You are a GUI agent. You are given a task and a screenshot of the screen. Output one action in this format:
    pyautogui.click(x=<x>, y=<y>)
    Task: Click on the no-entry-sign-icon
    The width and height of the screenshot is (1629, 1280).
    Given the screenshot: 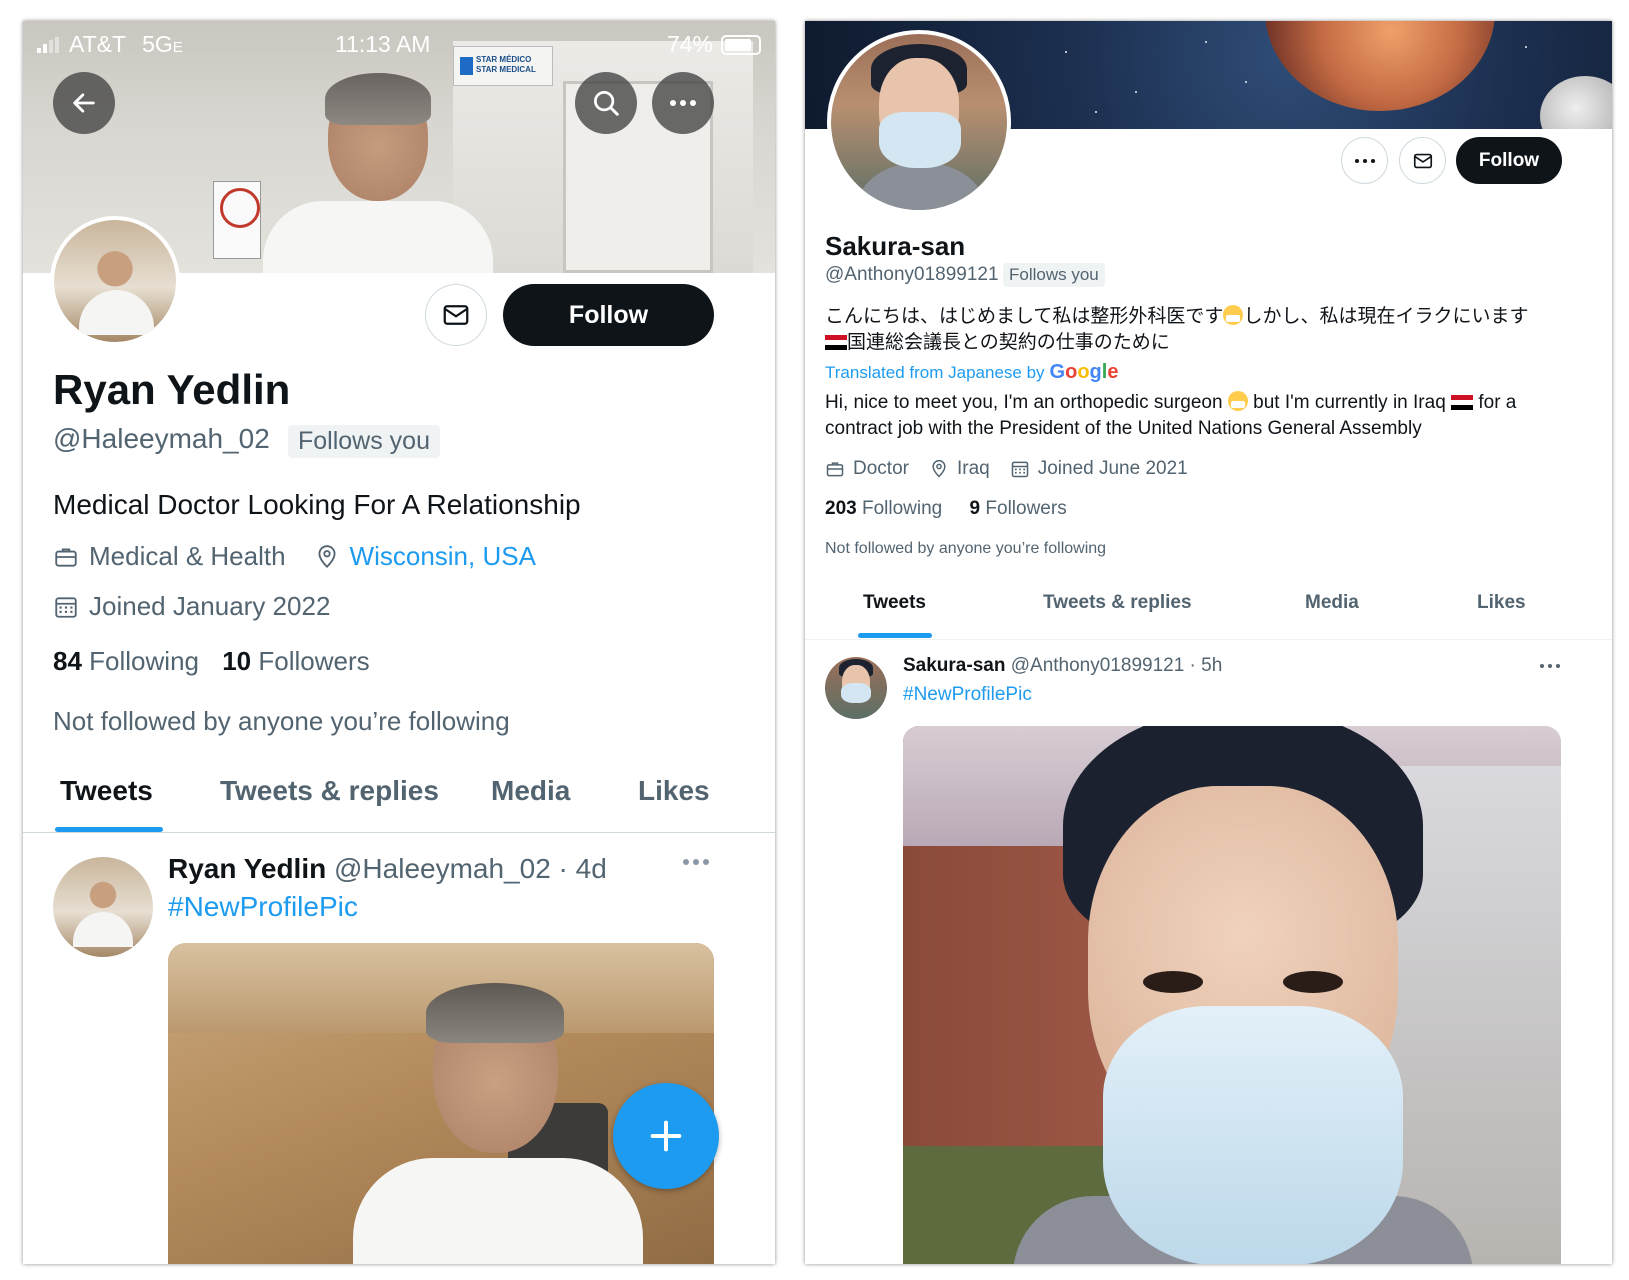 What is the action you would take?
    pyautogui.click(x=237, y=220)
    